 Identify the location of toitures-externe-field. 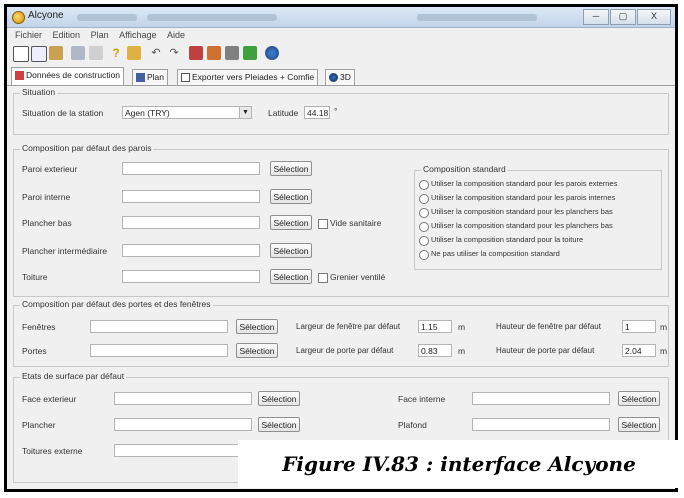
(183, 450).